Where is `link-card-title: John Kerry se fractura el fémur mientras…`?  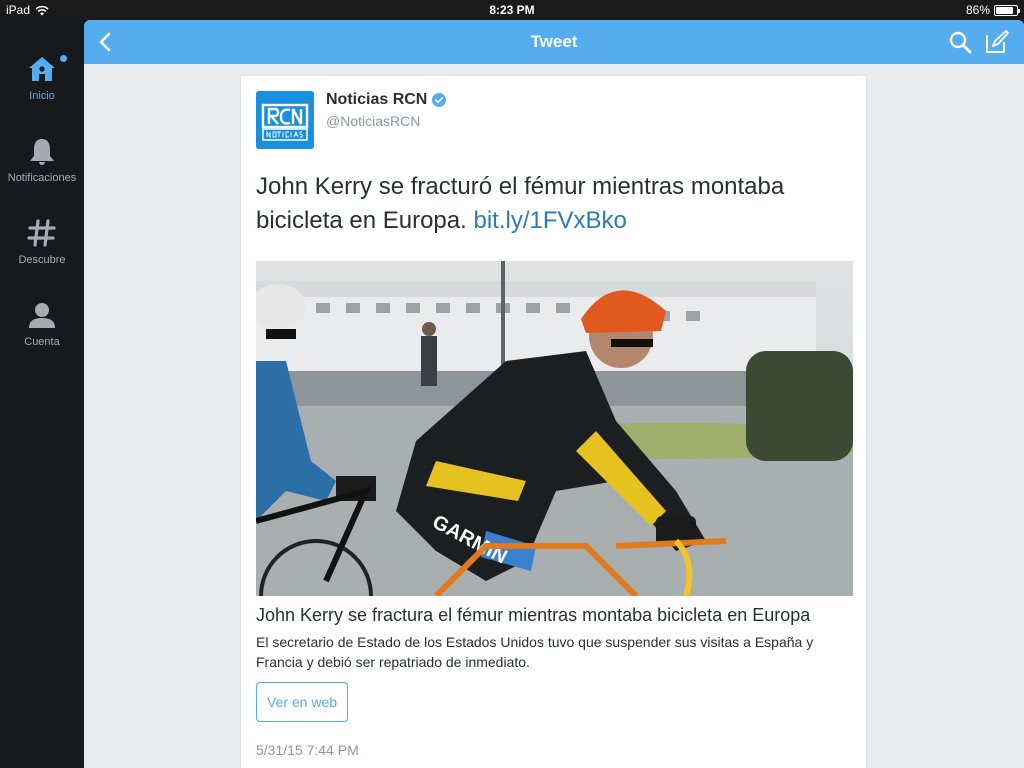 link-card-title: John Kerry se fractura el fémur mientras… is located at coordinates (533, 615).